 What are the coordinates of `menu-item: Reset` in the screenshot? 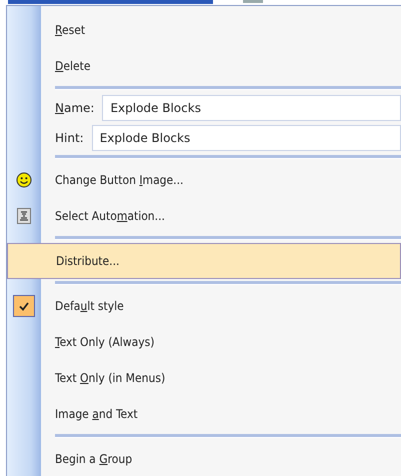 It's located at (204, 30).